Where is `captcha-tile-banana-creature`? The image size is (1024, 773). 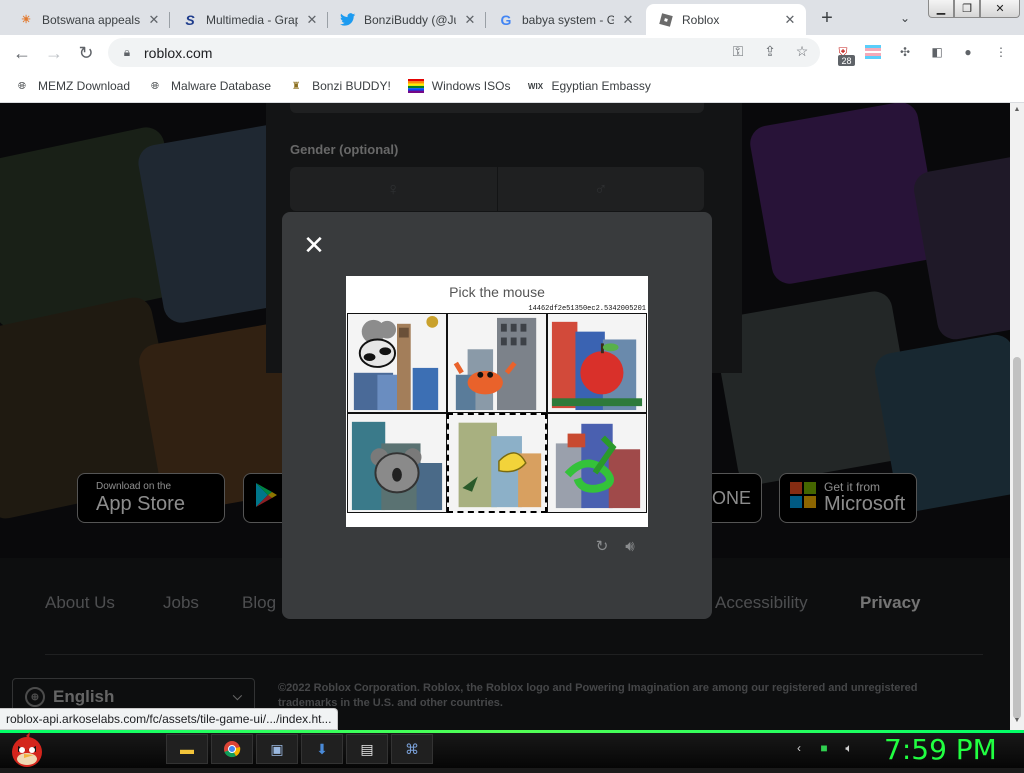
captcha-tile-banana-creature is located at coordinates (497, 463).